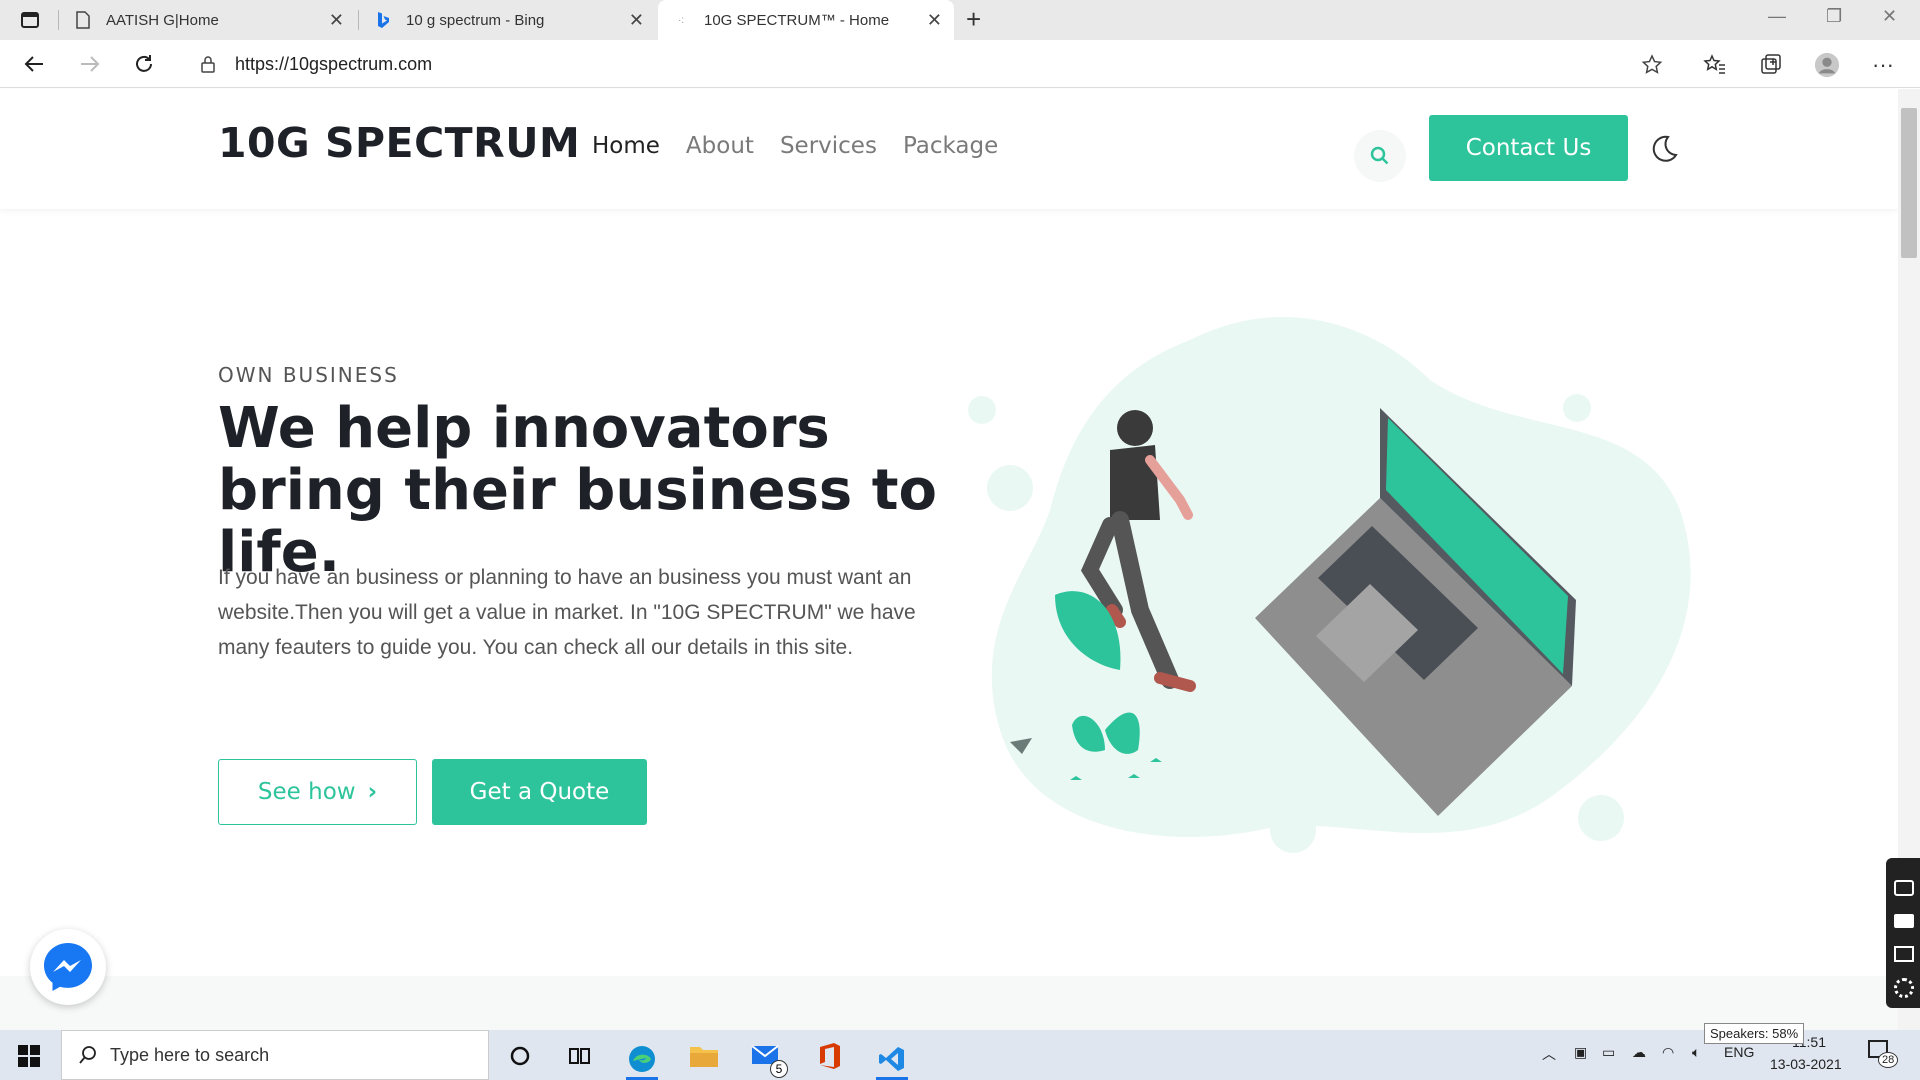 Image resolution: width=1920 pixels, height=1080 pixels. I want to click on office-icon, so click(830, 1056).